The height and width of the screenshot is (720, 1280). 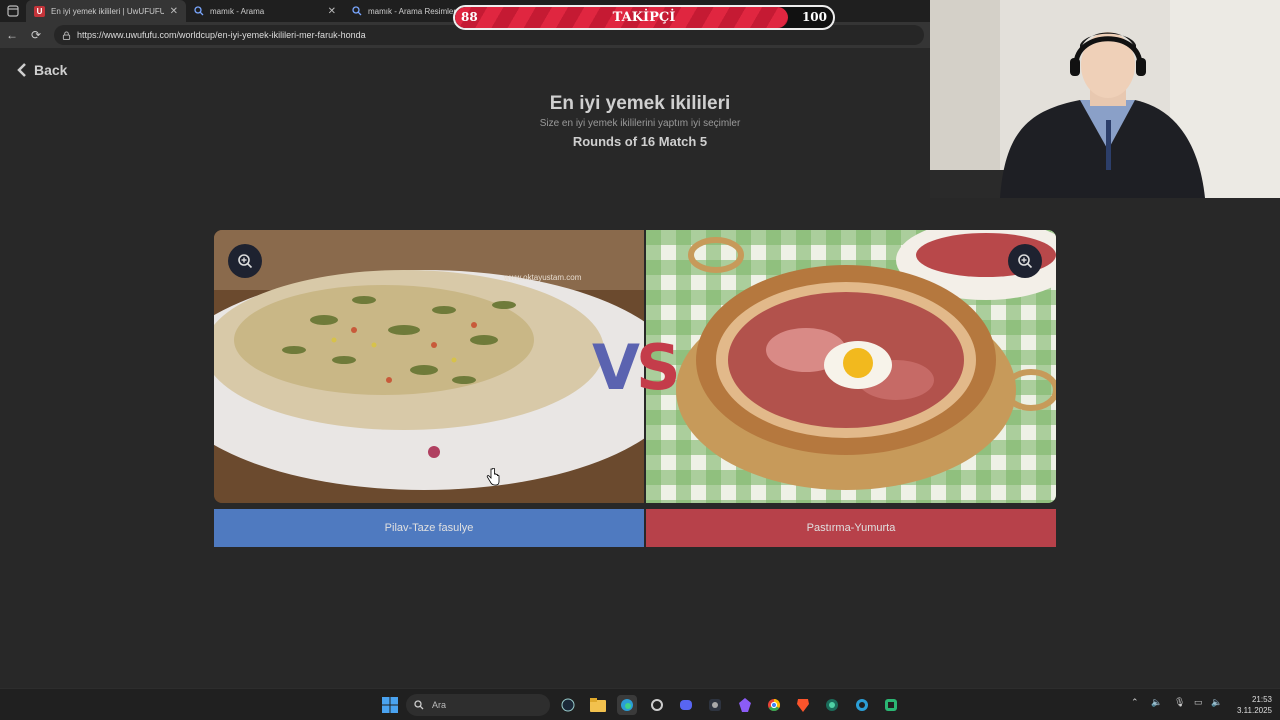 I want to click on system-clock: 21:53 3.11.2025, so click(x=1254, y=705).